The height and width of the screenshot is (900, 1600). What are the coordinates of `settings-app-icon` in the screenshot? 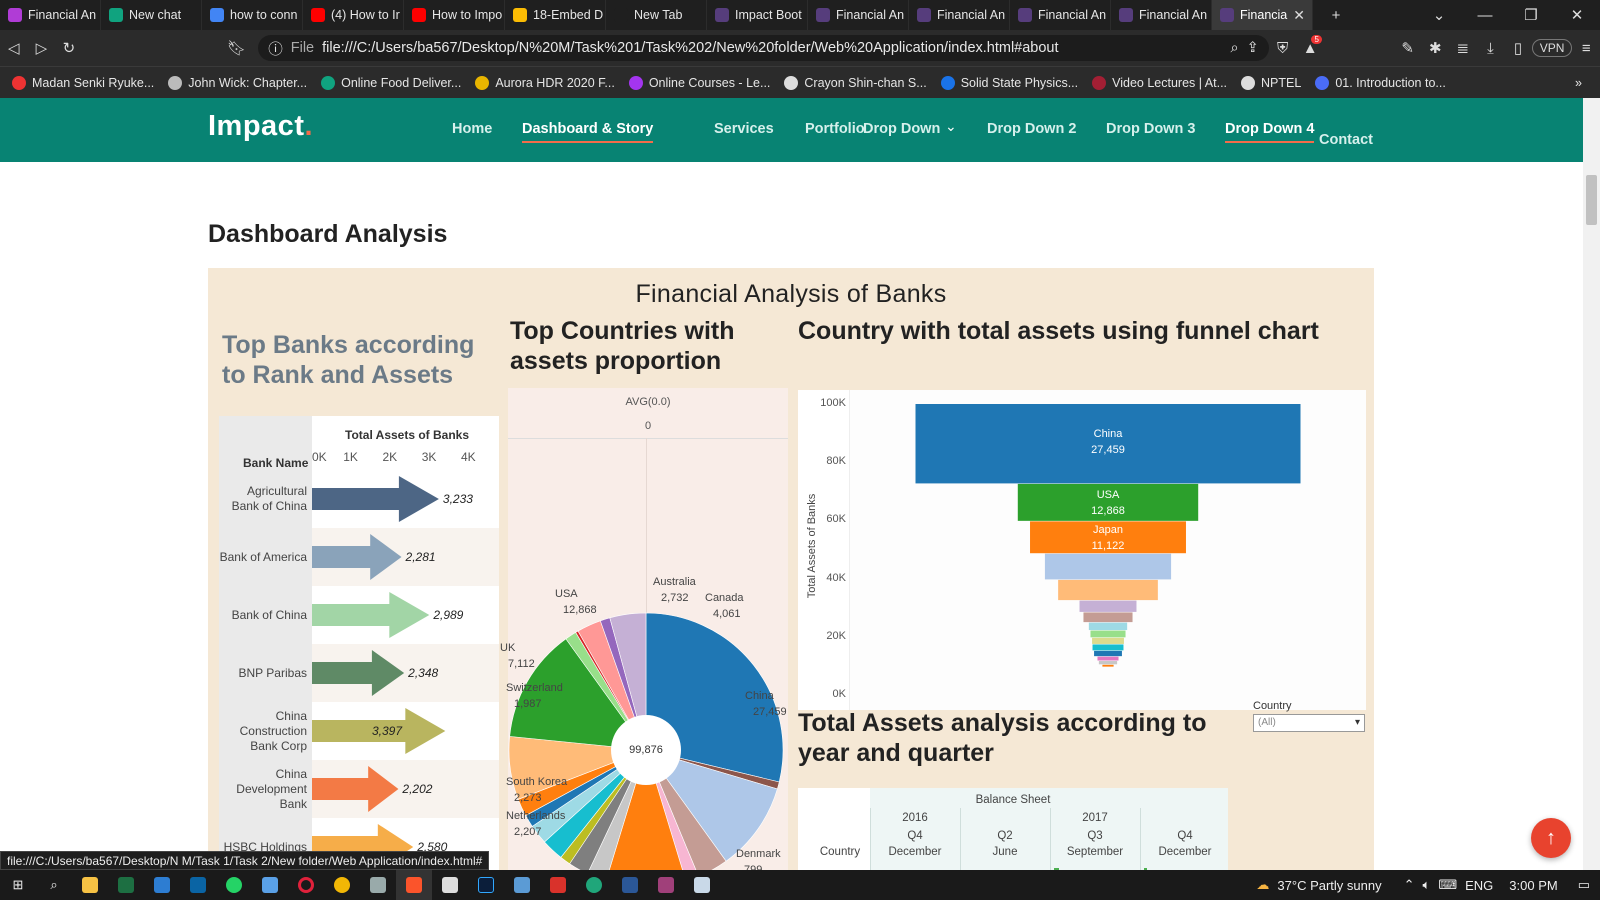 It's located at (522, 885).